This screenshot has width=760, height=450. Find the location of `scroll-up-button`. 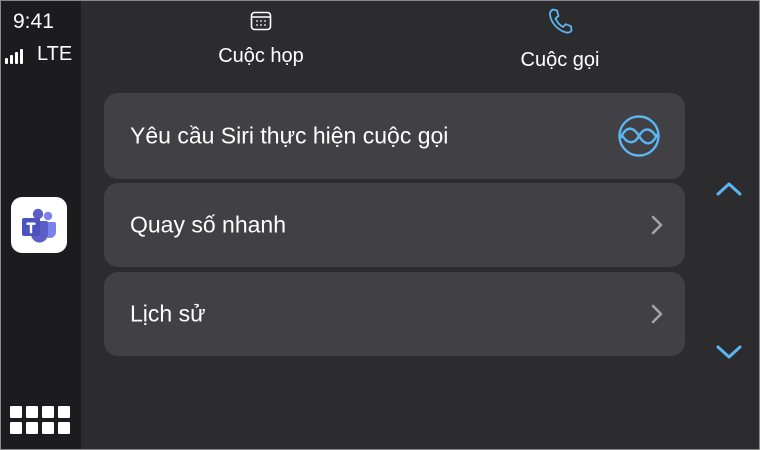

scroll-up-button is located at coordinates (729, 189).